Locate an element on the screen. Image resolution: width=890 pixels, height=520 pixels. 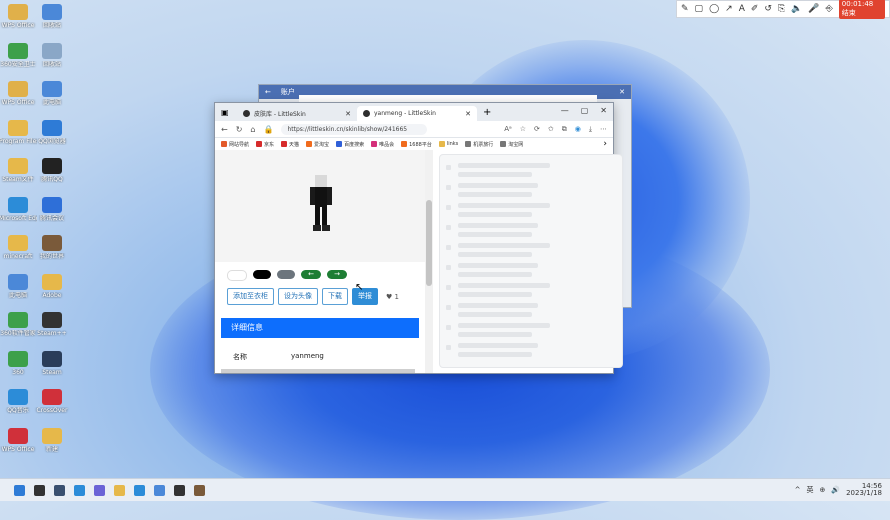
desktop-icon: QQ浏览器 is located at coordinates (52, 132).